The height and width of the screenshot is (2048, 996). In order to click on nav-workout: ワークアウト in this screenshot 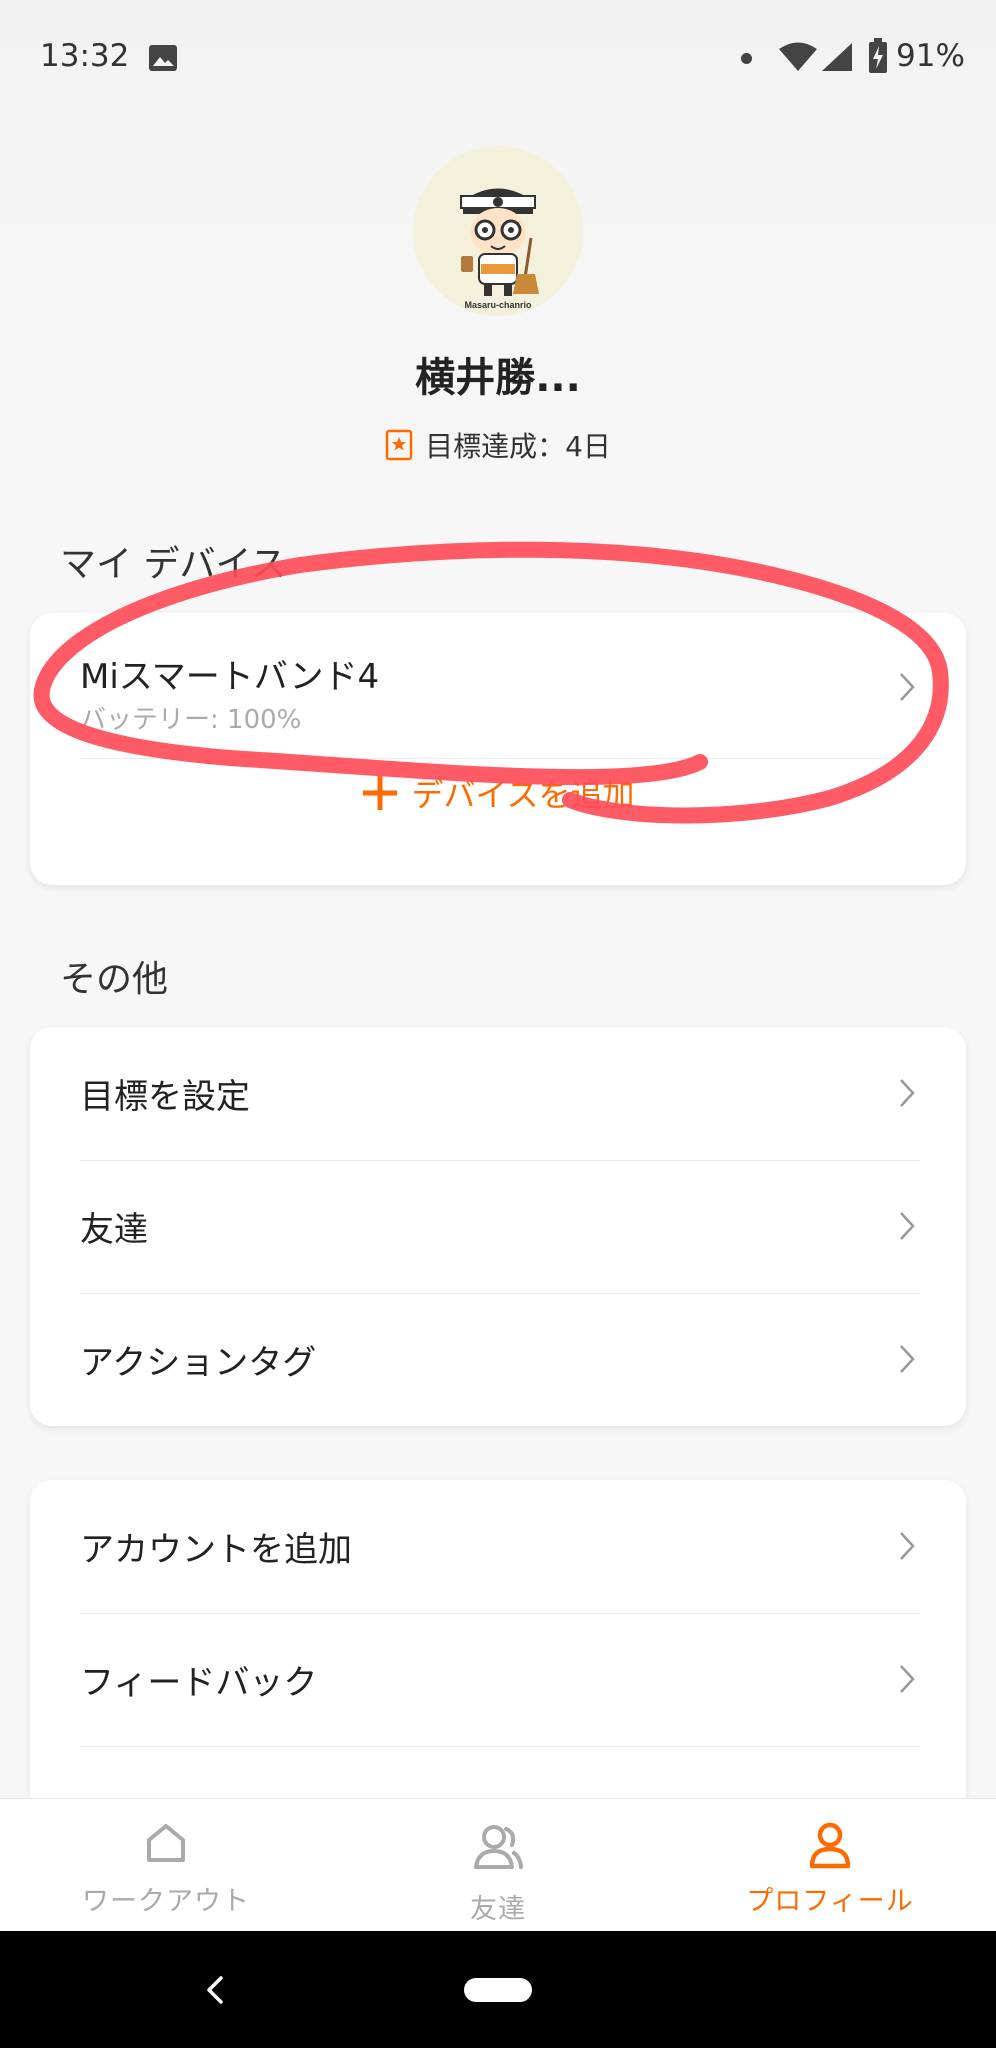, I will do `click(166, 1865)`.